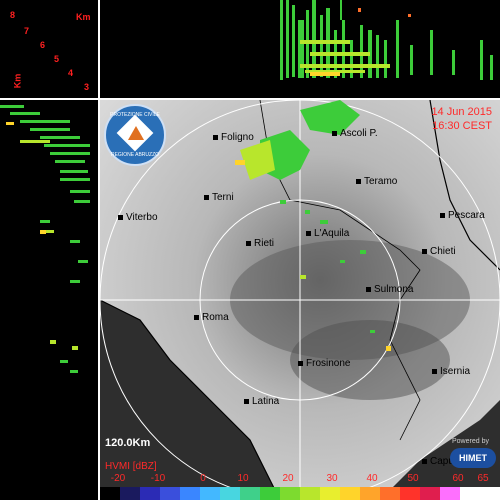 The width and height of the screenshot is (500, 500). What do you see at coordinates (355, 133) in the screenshot?
I see `city-ascoli-piceno: Ascoli P.` at bounding box center [355, 133].